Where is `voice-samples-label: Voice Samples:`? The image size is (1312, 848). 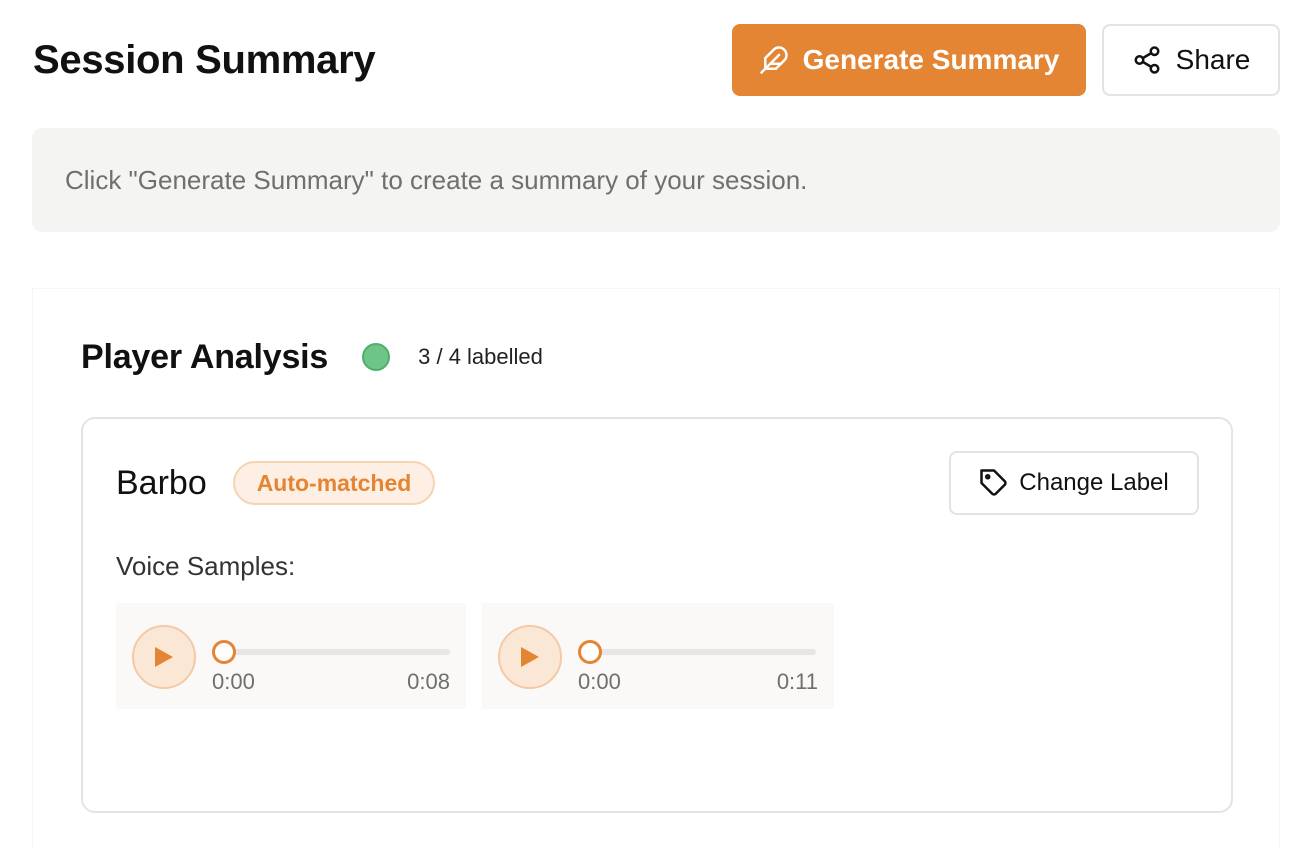 voice-samples-label: Voice Samples: is located at coordinates (206, 566).